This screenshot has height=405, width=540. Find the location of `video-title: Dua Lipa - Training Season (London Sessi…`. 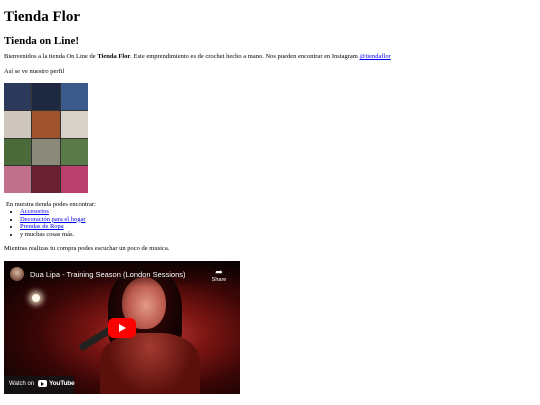

video-title: Dua Lipa - Training Season (London Sessi… is located at coordinates (108, 274).